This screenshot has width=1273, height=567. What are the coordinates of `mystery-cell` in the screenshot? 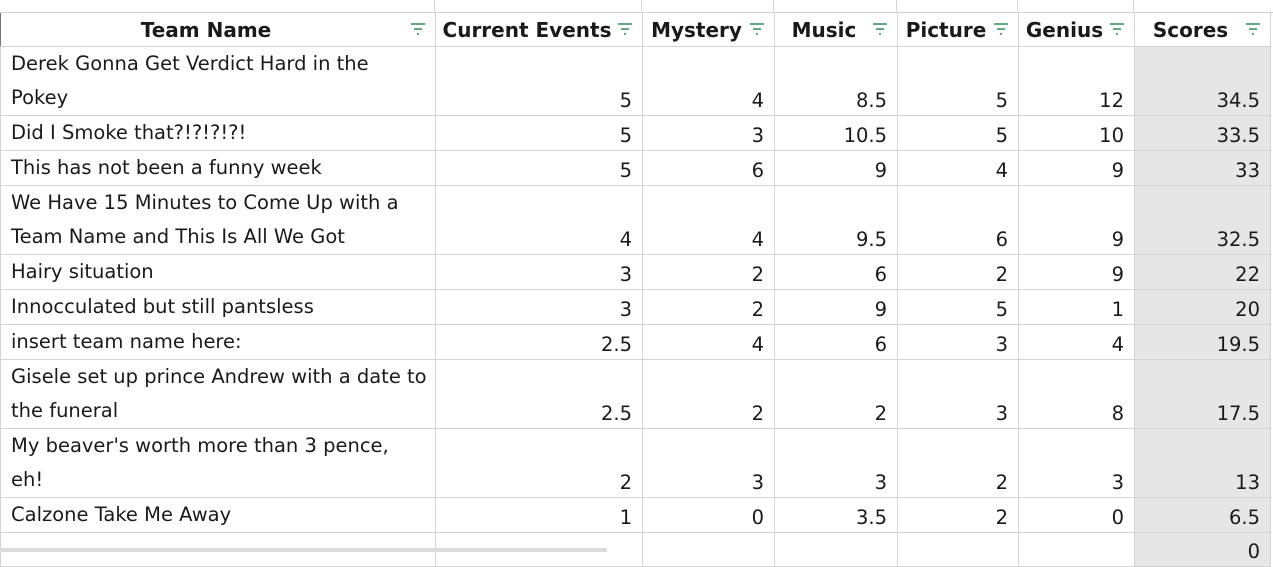 It's located at (708, 549).